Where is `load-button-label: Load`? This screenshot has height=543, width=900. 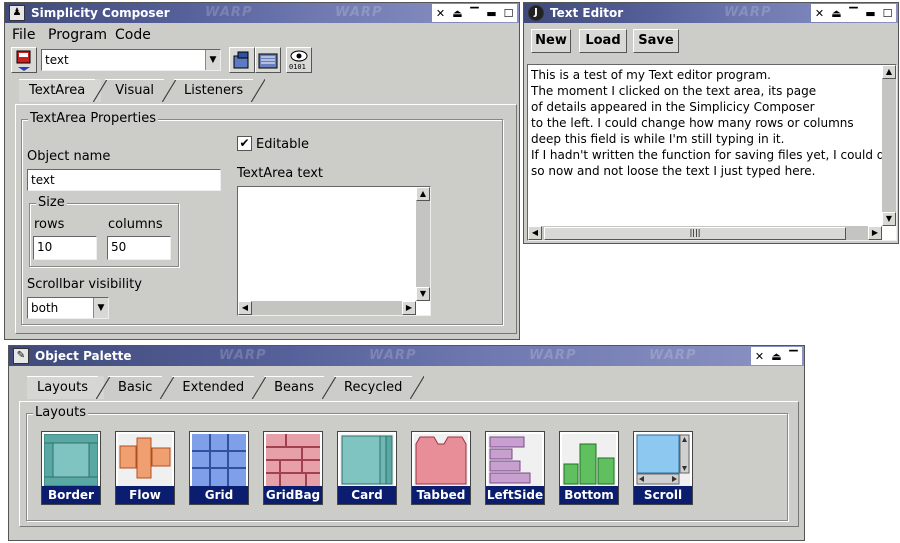
load-button-label: Load is located at coordinates (603, 40).